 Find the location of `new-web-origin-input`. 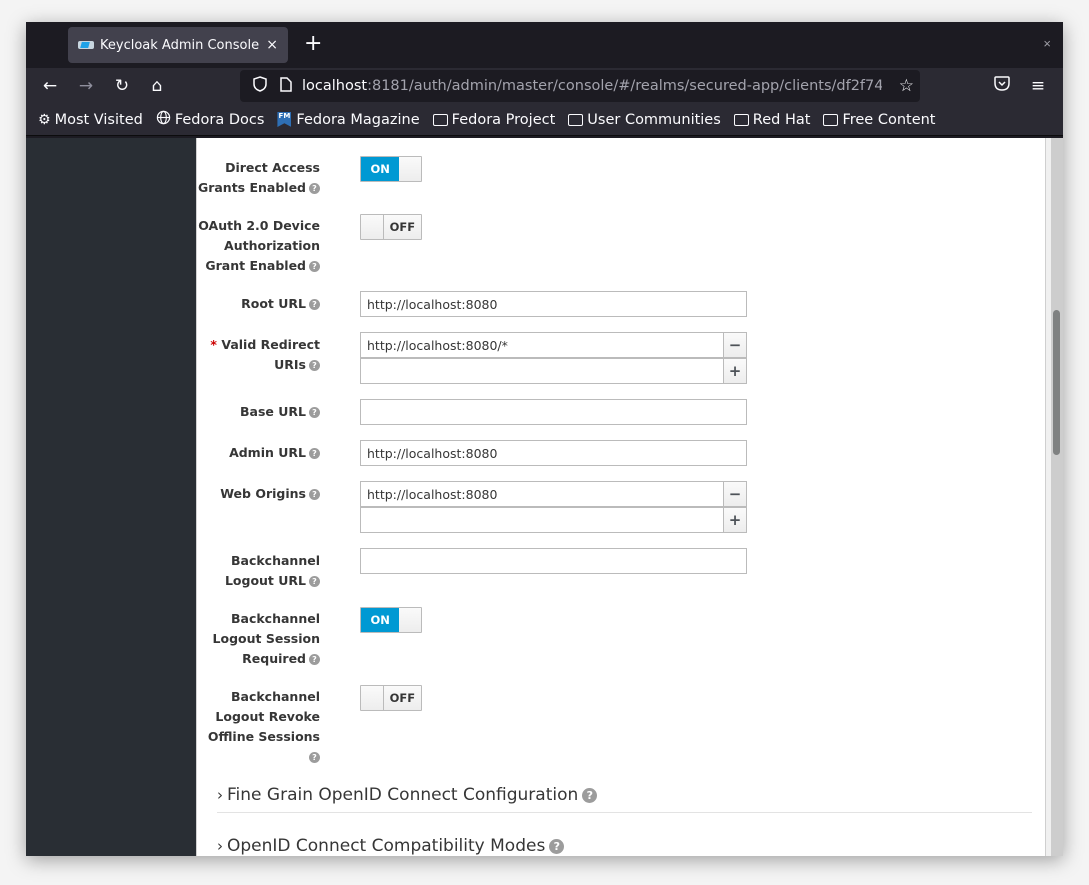

new-web-origin-input is located at coordinates (542, 520).